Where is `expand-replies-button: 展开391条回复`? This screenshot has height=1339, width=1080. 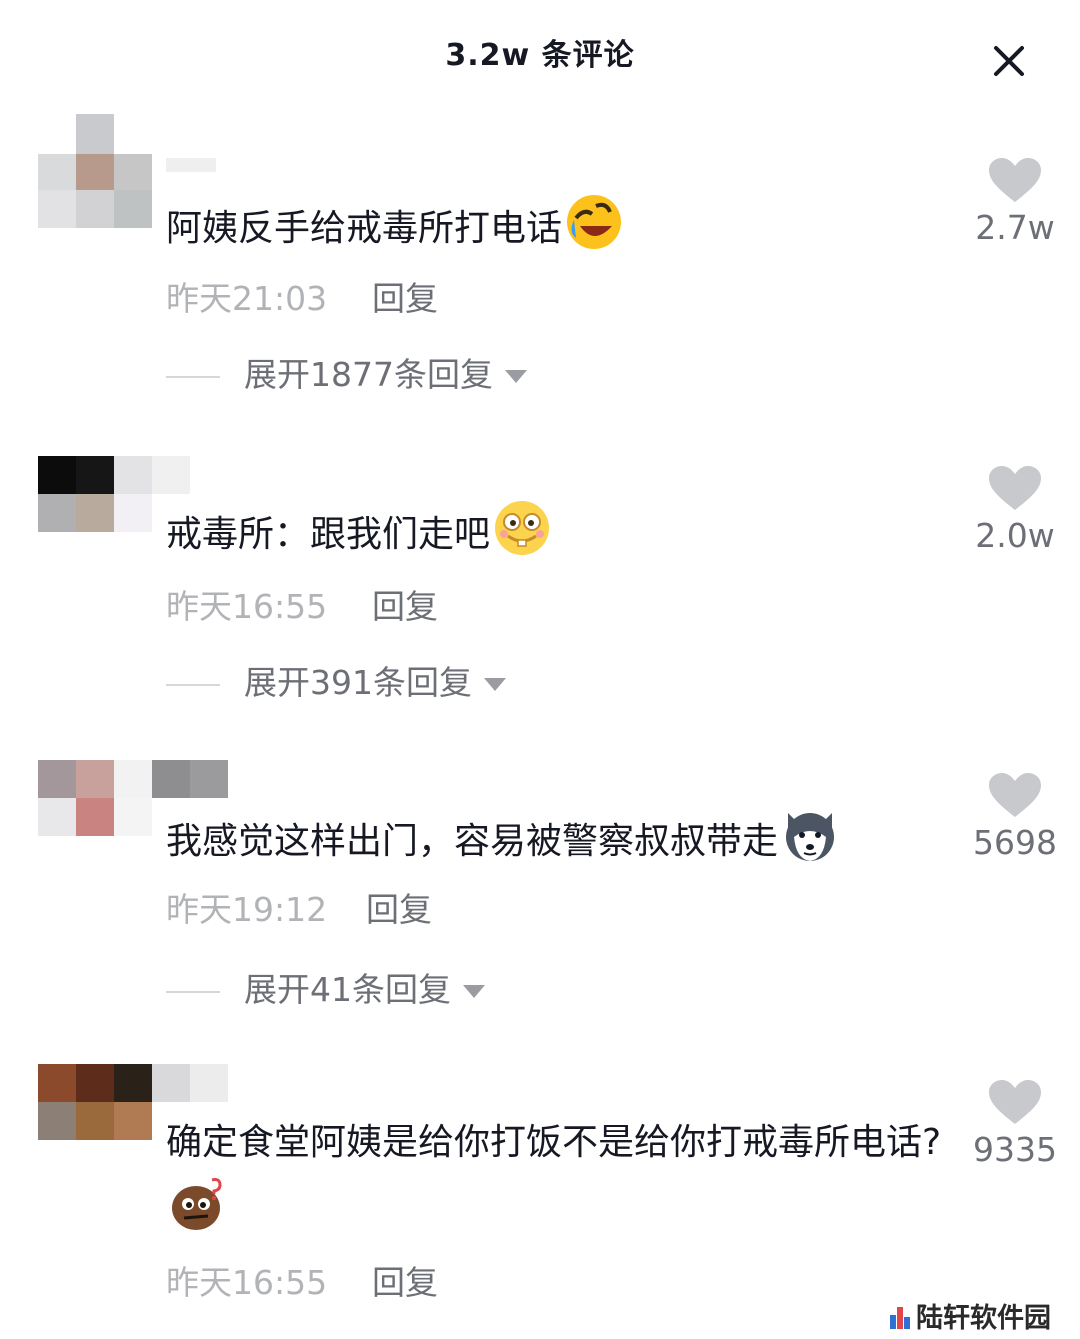 expand-replies-button: 展开391条回复 is located at coordinates (336, 680).